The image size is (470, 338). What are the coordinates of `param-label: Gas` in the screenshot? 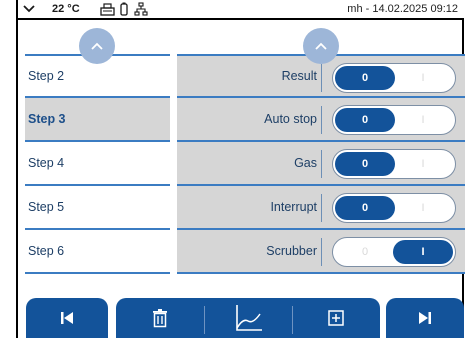 It's located at (305, 163).